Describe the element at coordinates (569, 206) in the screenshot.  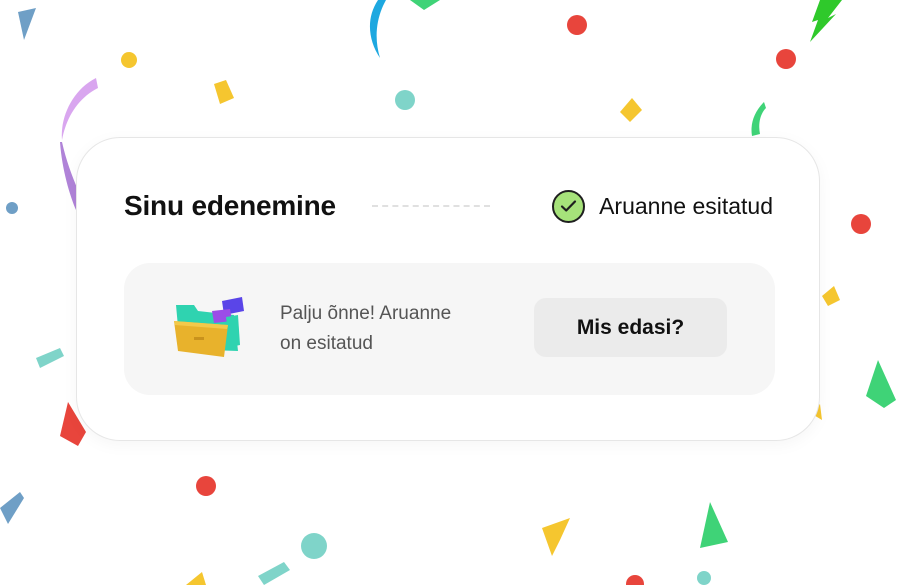
I see `check-icon` at that location.